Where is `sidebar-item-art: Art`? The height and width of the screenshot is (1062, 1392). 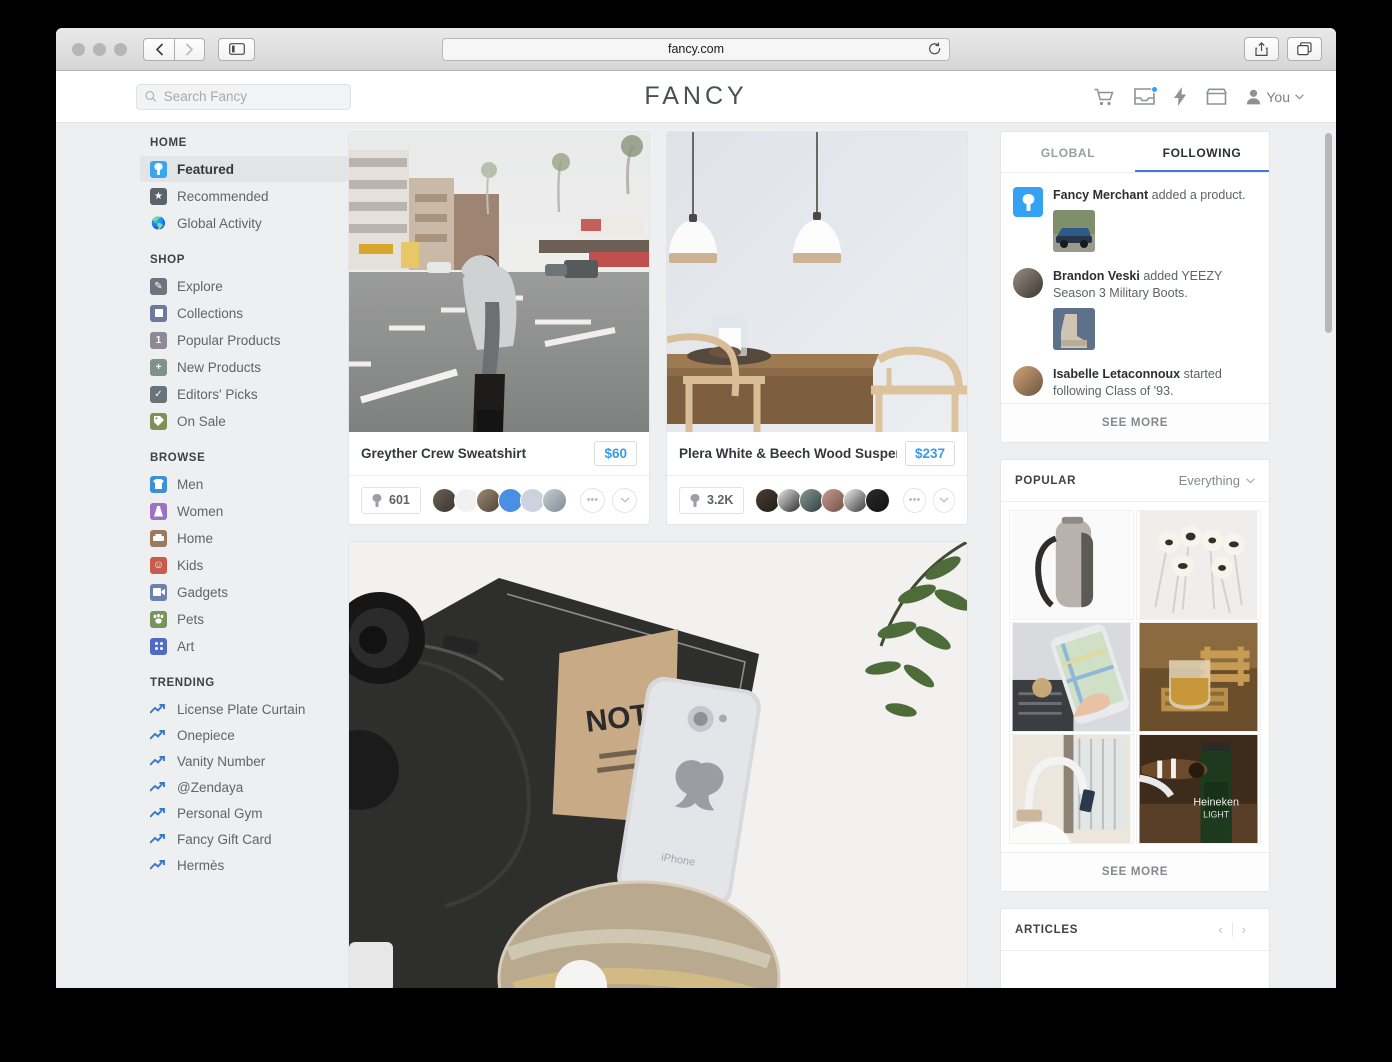
sidebar-item-art: Art is located at coordinates (244, 646).